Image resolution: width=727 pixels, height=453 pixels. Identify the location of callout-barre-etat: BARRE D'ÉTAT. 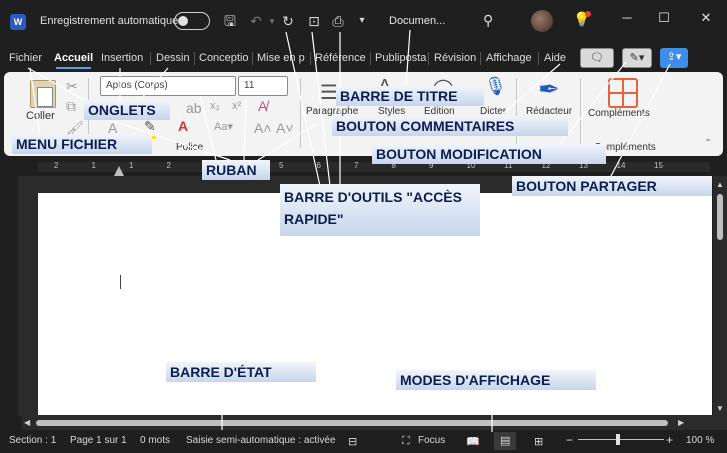
(241, 372).